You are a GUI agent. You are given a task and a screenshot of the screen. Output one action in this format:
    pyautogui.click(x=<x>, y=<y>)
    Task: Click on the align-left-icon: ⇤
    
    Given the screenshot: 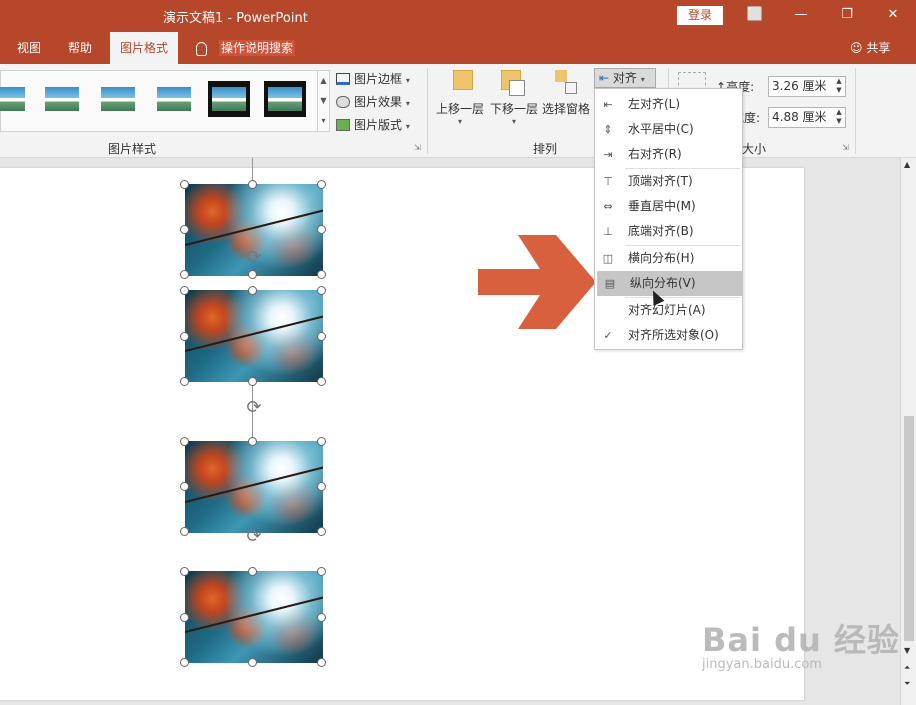 What is the action you would take?
    pyautogui.click(x=608, y=104)
    